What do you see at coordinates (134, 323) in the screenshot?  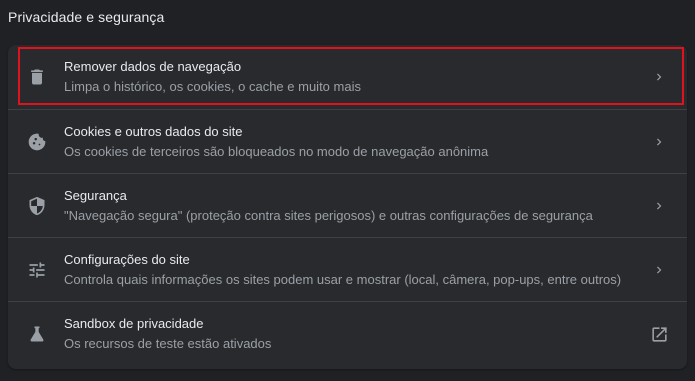 I see `row-title: Sandbox de privacidade` at bounding box center [134, 323].